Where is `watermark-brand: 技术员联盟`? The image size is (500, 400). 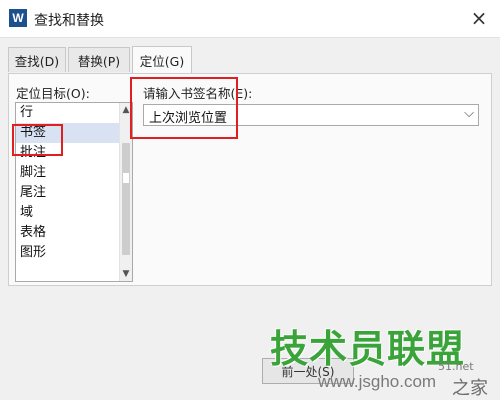
watermark-brand: 技术员联盟 is located at coordinates (368, 349).